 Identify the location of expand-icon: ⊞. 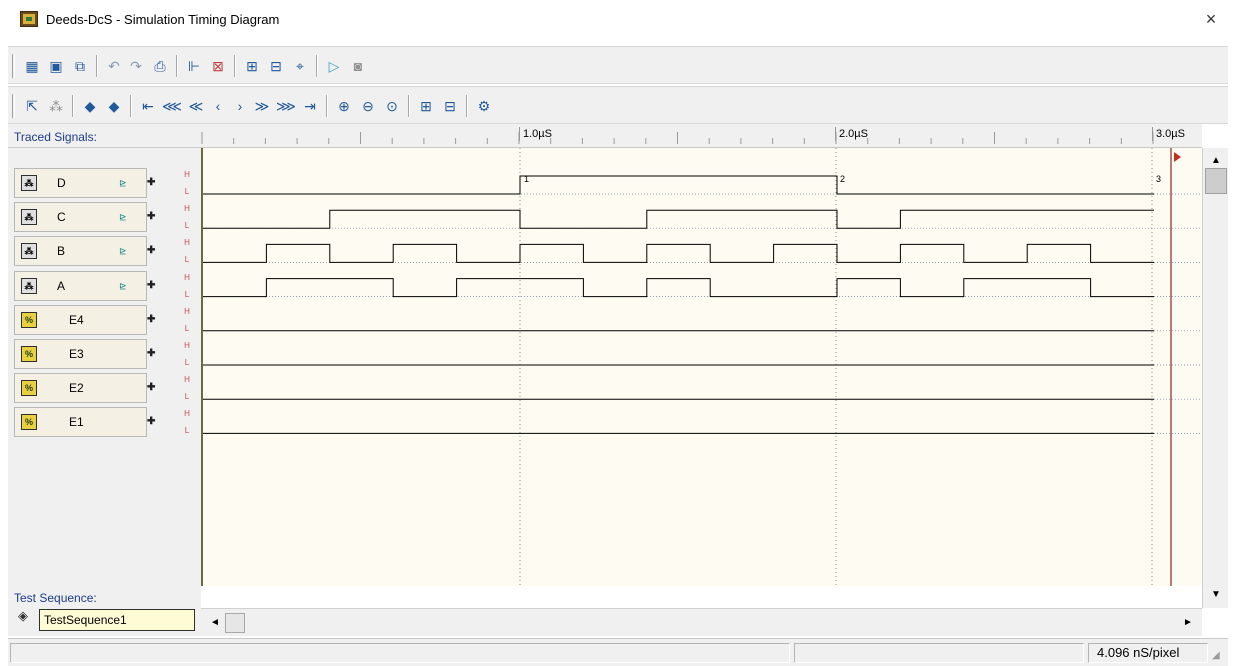
(426, 106).